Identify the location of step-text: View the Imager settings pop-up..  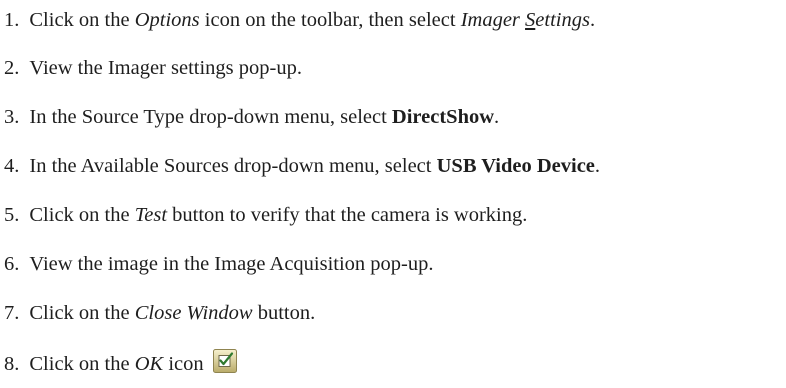
(165, 68).